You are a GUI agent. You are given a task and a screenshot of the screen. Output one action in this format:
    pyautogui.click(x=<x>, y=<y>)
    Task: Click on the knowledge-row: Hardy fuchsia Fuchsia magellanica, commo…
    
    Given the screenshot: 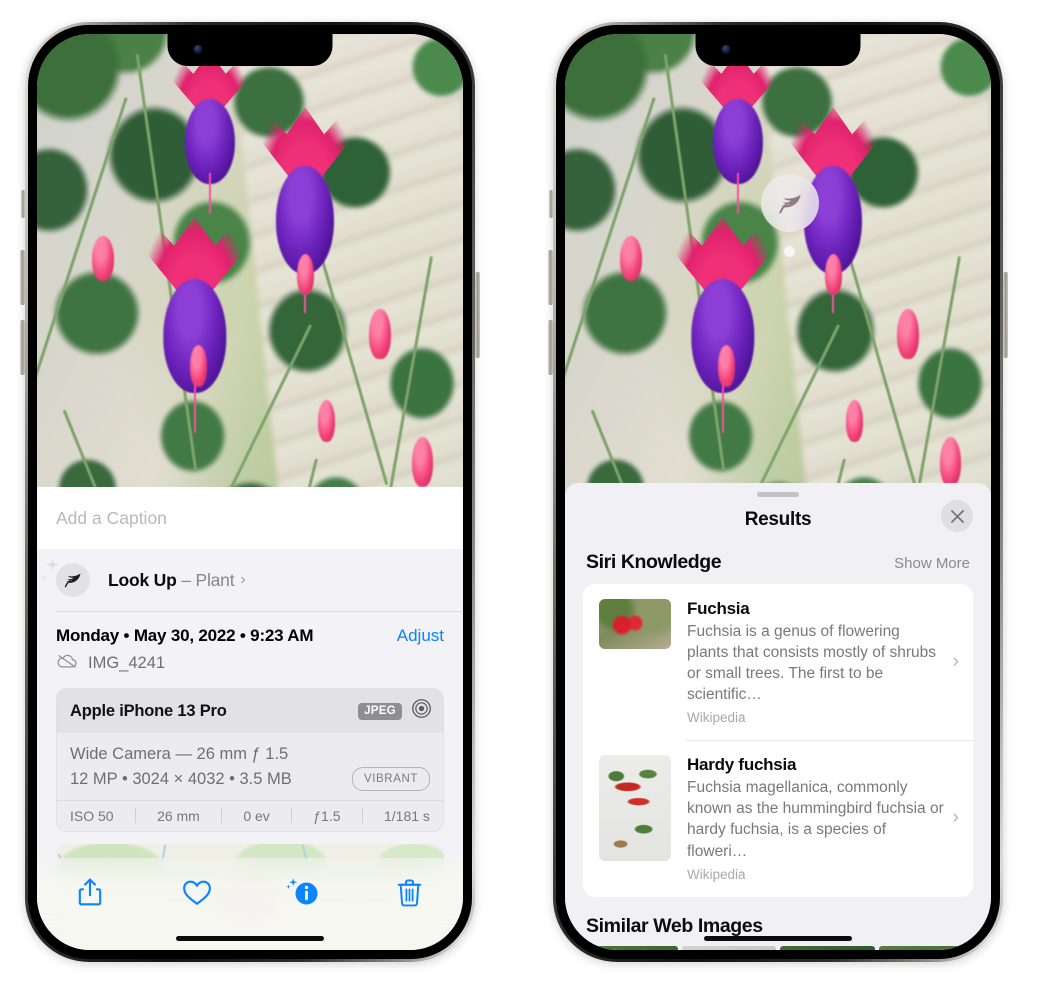 What is the action you would take?
    pyautogui.click(x=778, y=818)
    